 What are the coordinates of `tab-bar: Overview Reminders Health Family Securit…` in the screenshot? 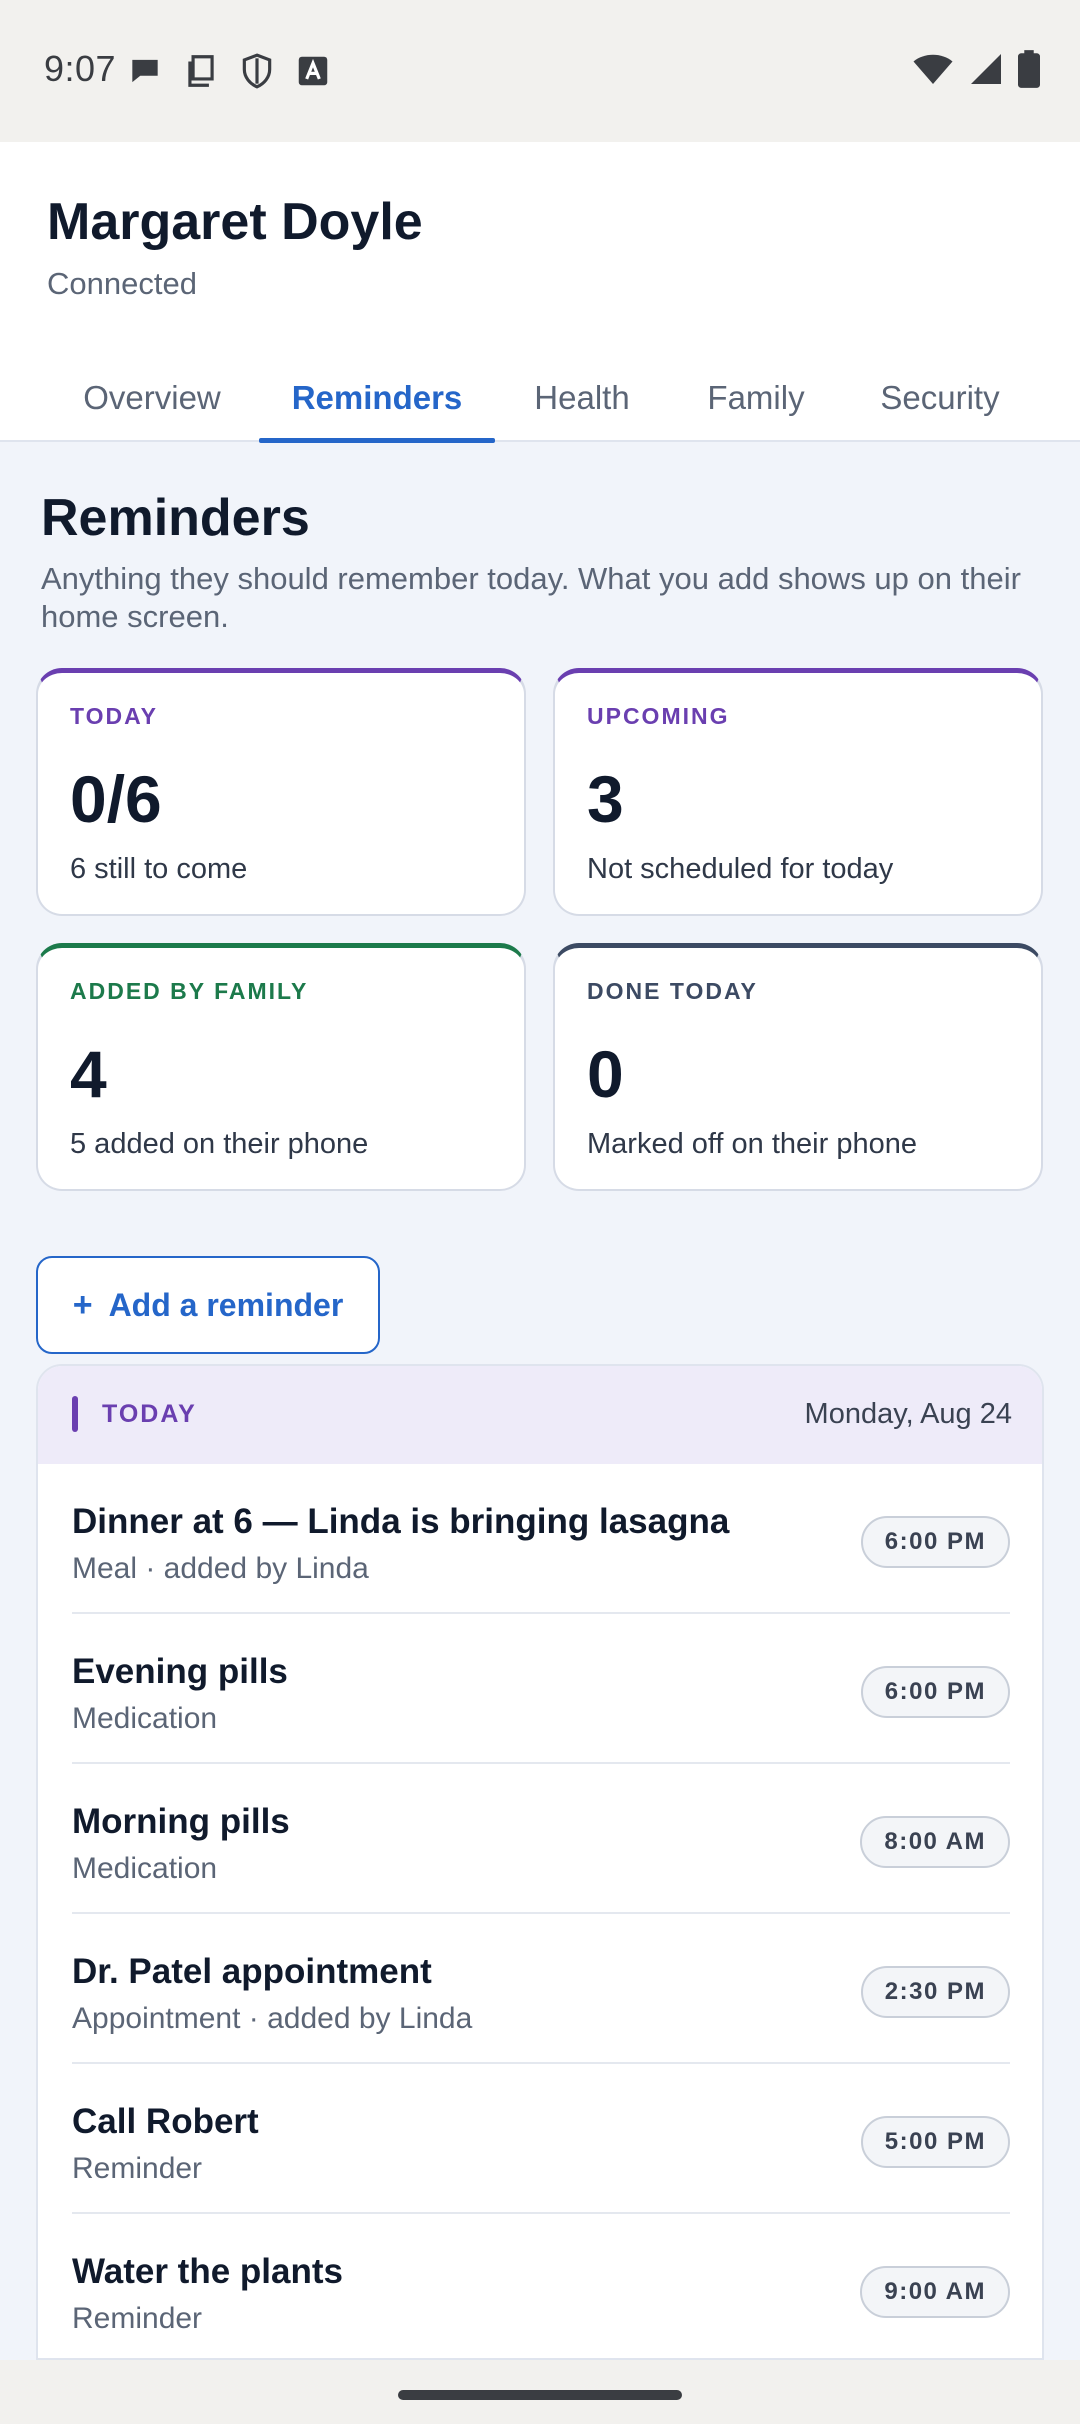 It's located at (540, 398).